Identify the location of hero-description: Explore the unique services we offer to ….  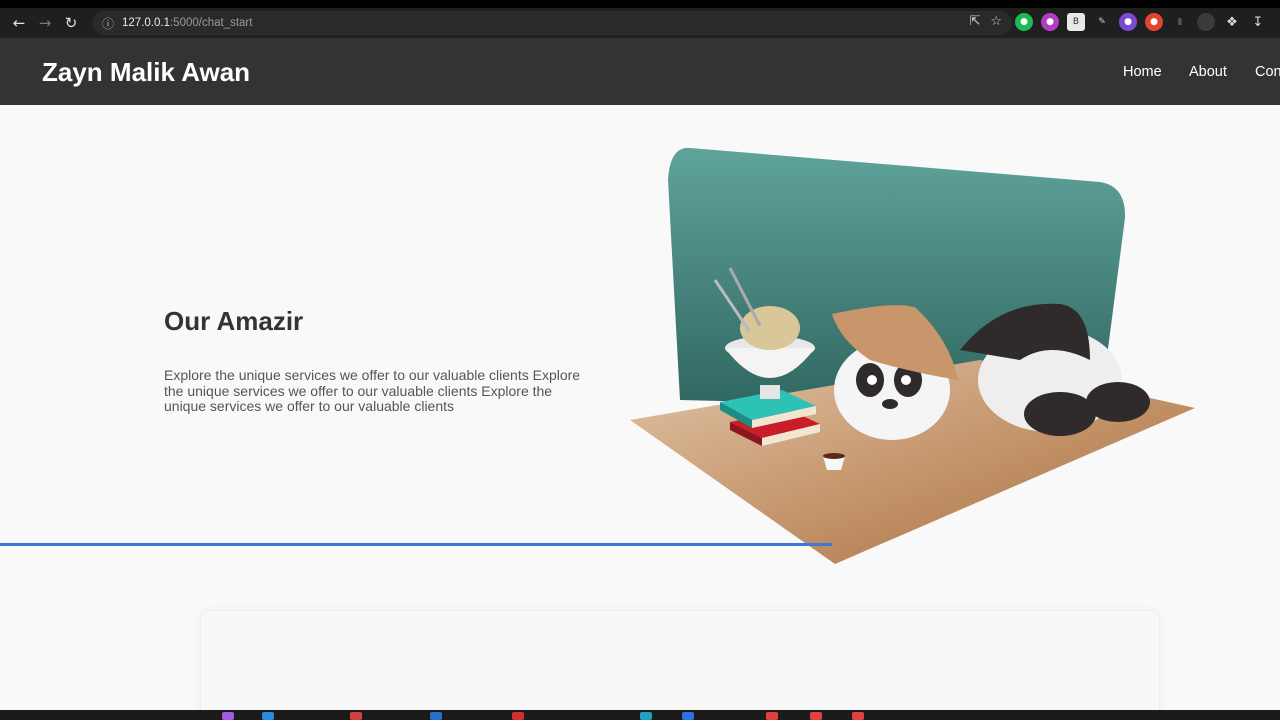
(372, 390).